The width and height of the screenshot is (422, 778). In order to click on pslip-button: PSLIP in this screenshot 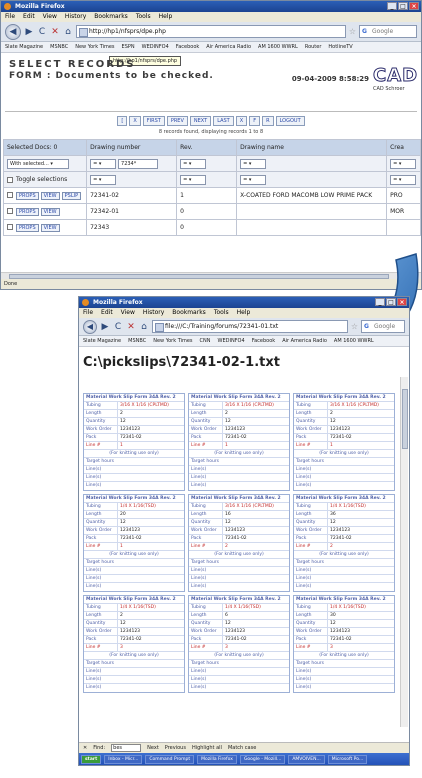, I will do `click(71, 195)`.